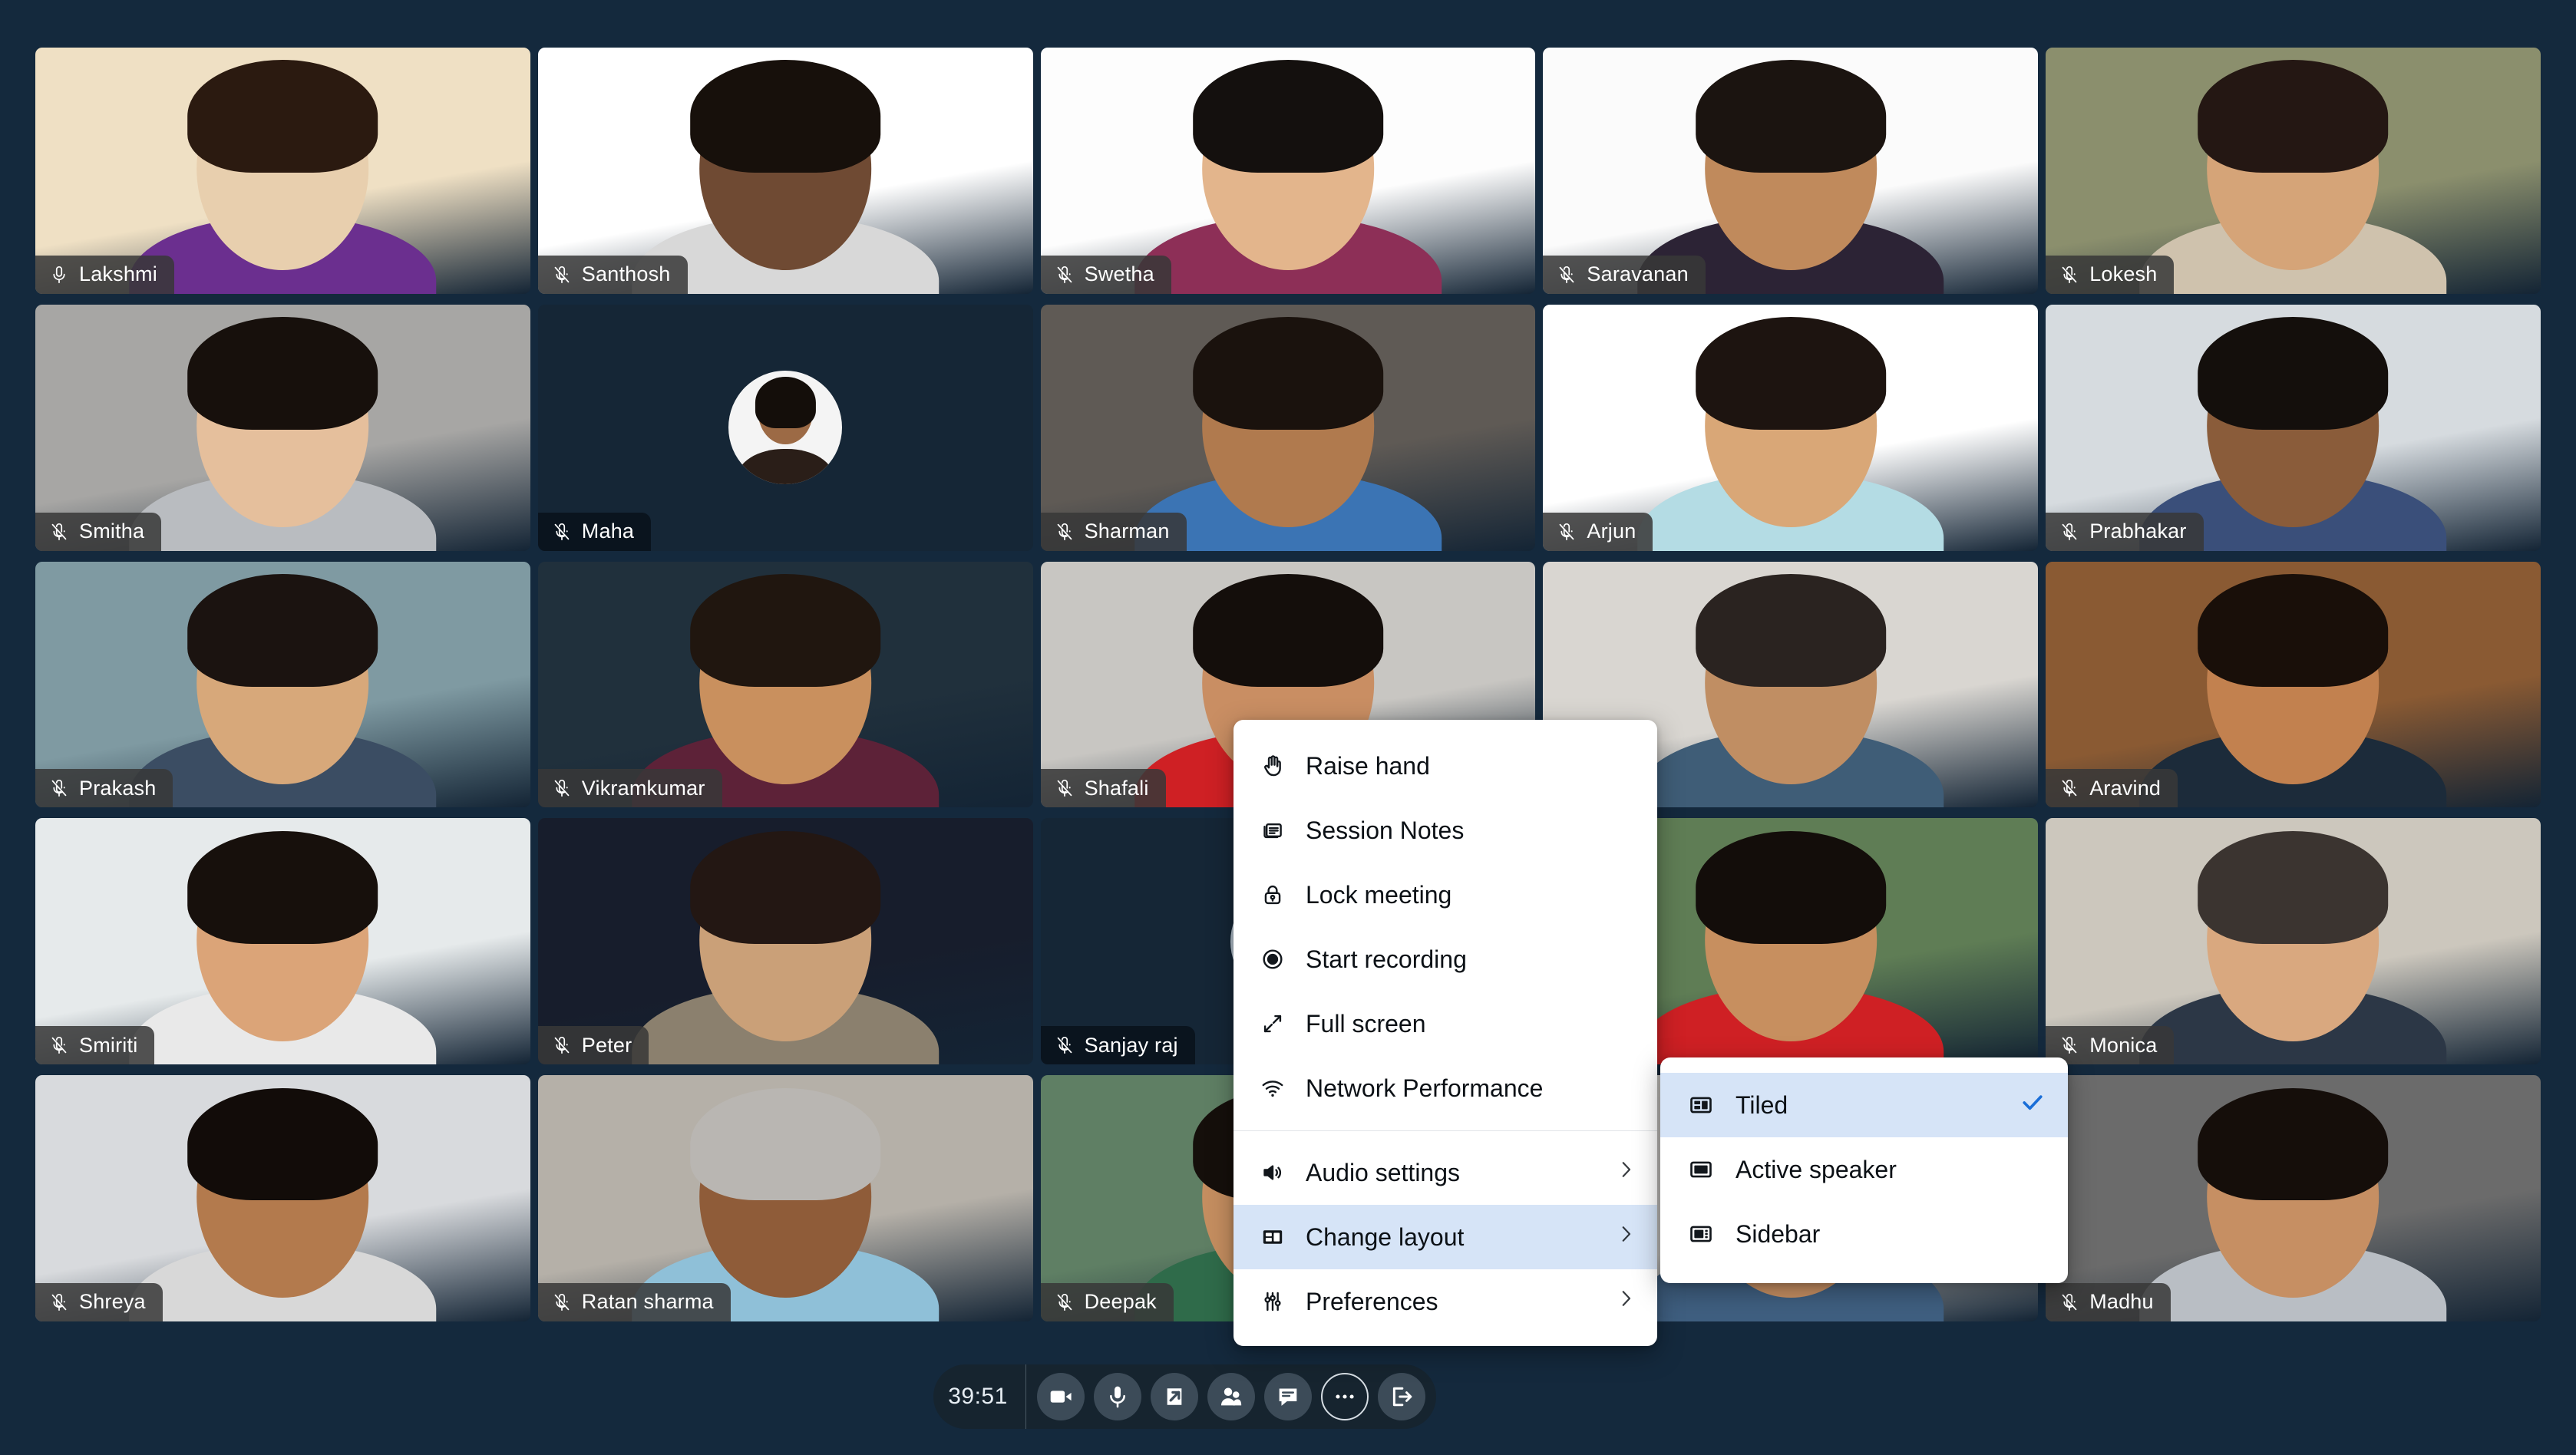 This screenshot has width=2576, height=1455. I want to click on camera-button, so click(1061, 1396).